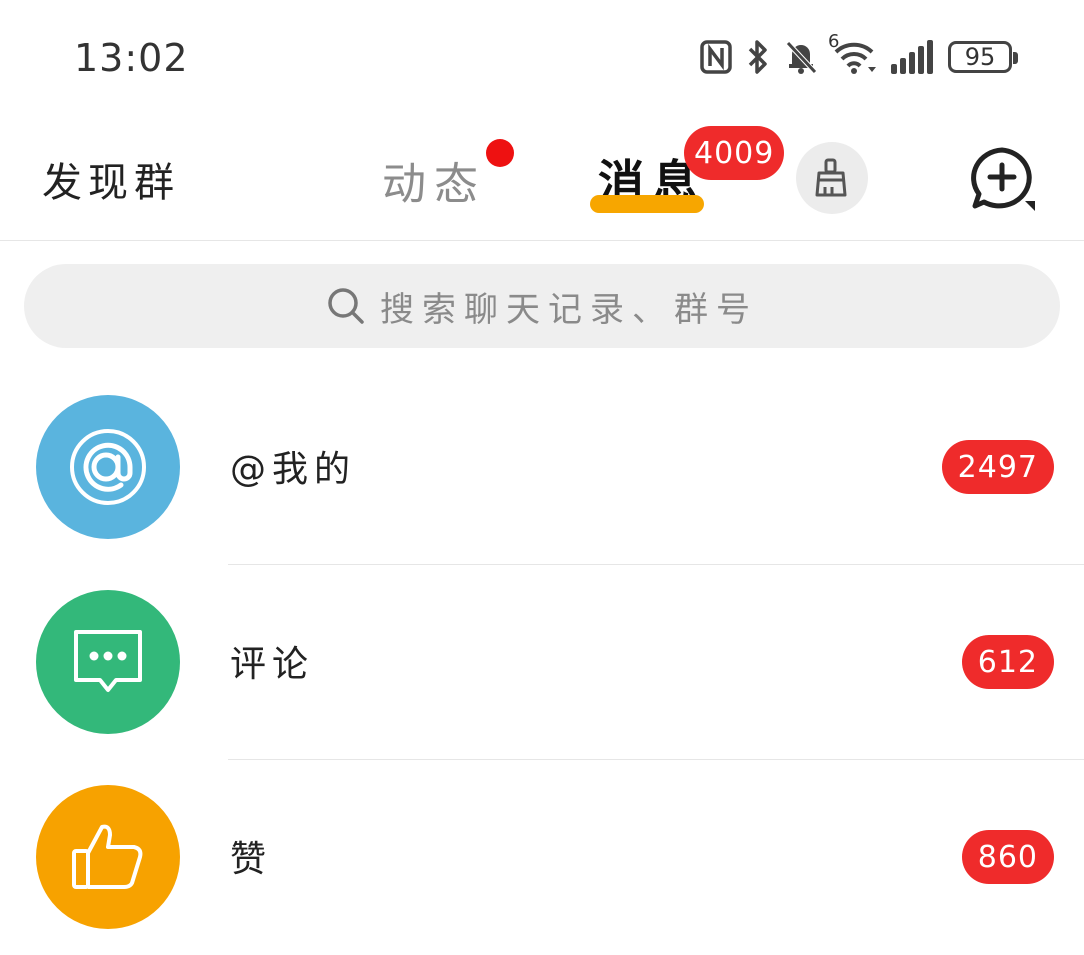 The image size is (1084, 955). Describe the element at coordinates (293, 469) in the screenshot. I see `list-item-title: @我的` at that location.